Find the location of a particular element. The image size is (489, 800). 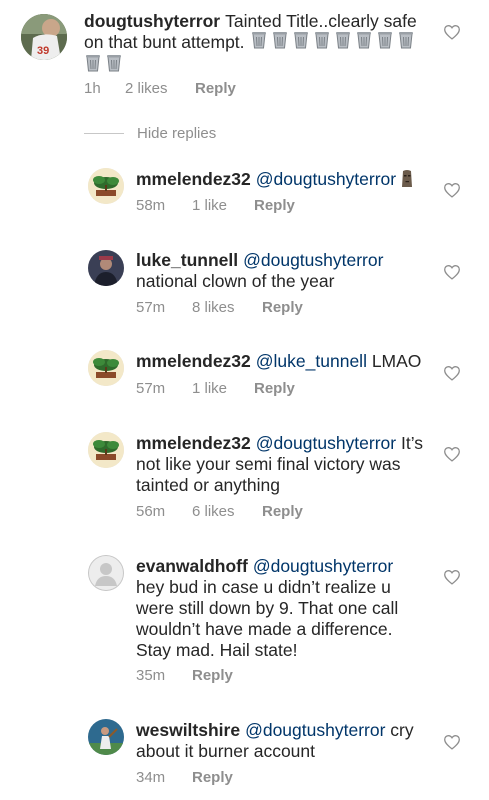

default-profile-icon is located at coordinates (106, 573).